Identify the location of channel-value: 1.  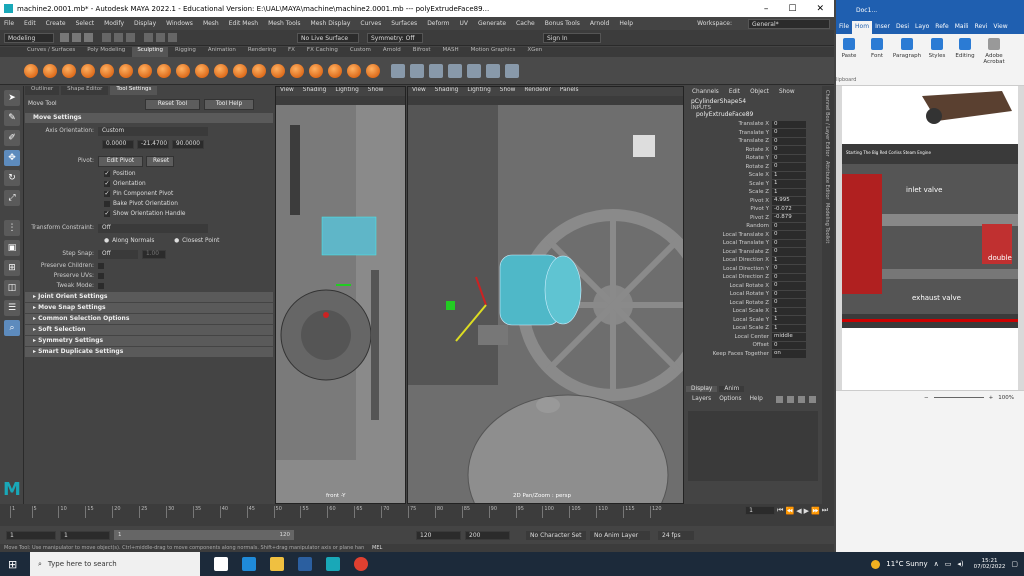
(789, 328).